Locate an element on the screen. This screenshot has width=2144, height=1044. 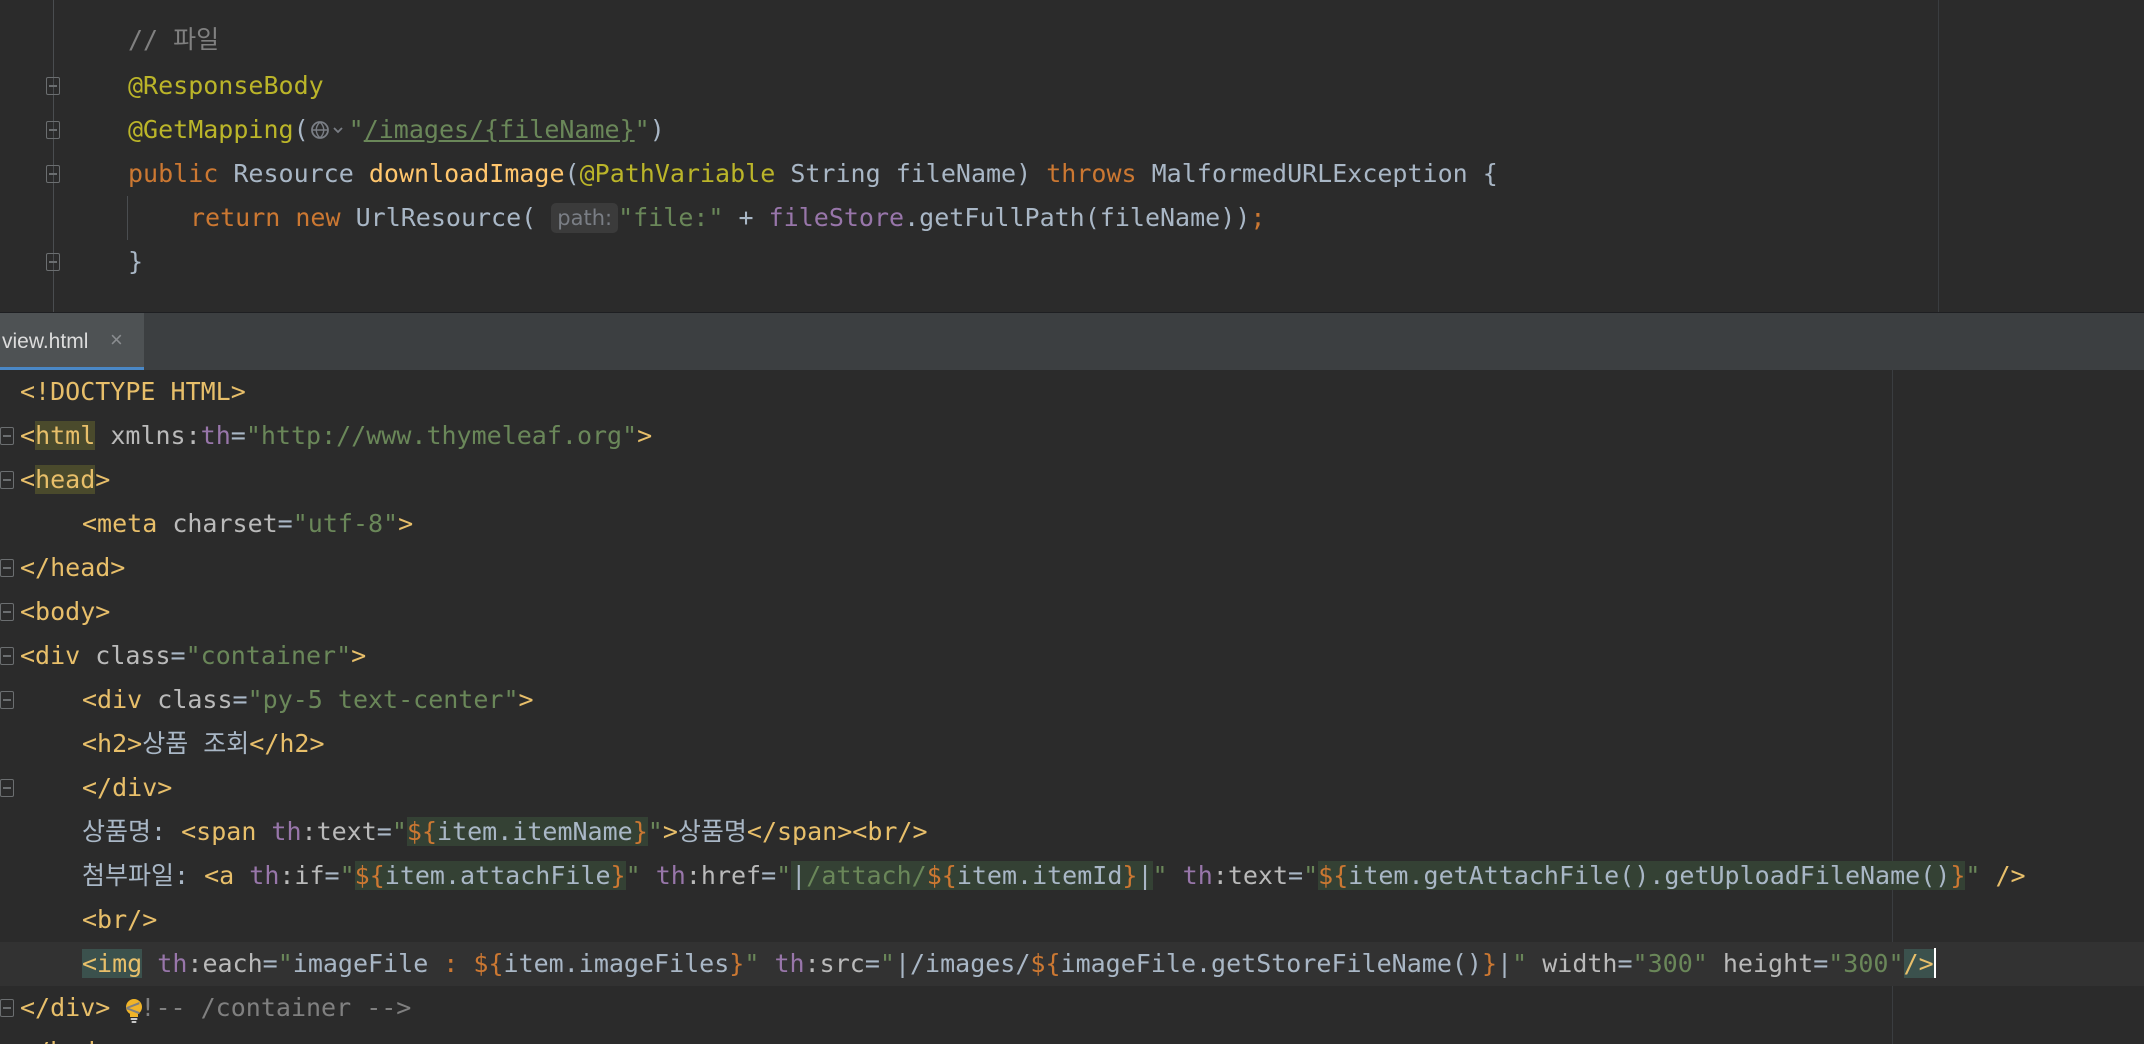
return-keyword: return is located at coordinates (235, 217).